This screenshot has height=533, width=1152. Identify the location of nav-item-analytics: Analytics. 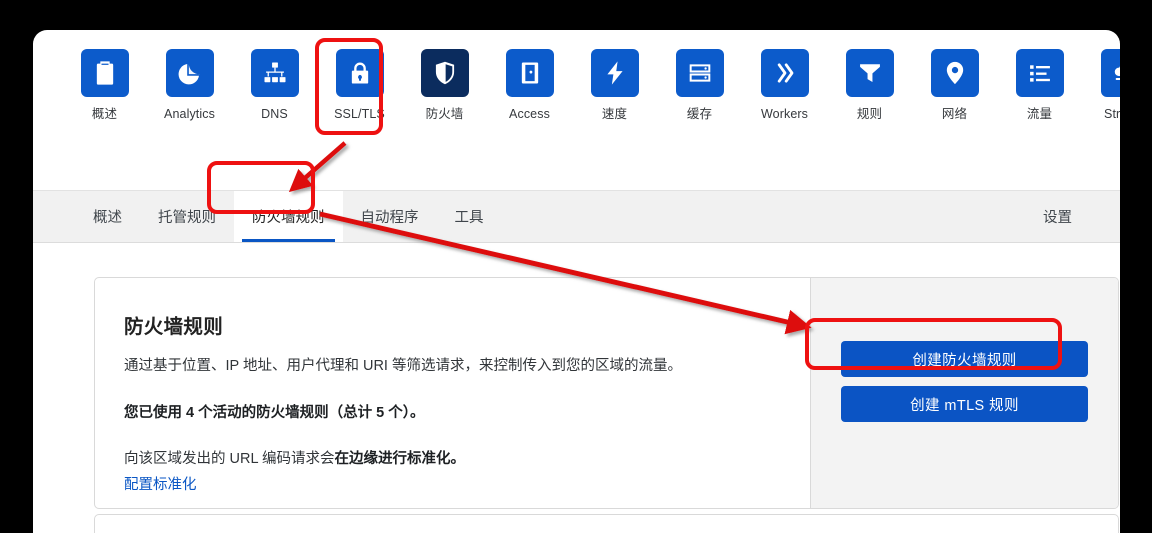
(189, 85).